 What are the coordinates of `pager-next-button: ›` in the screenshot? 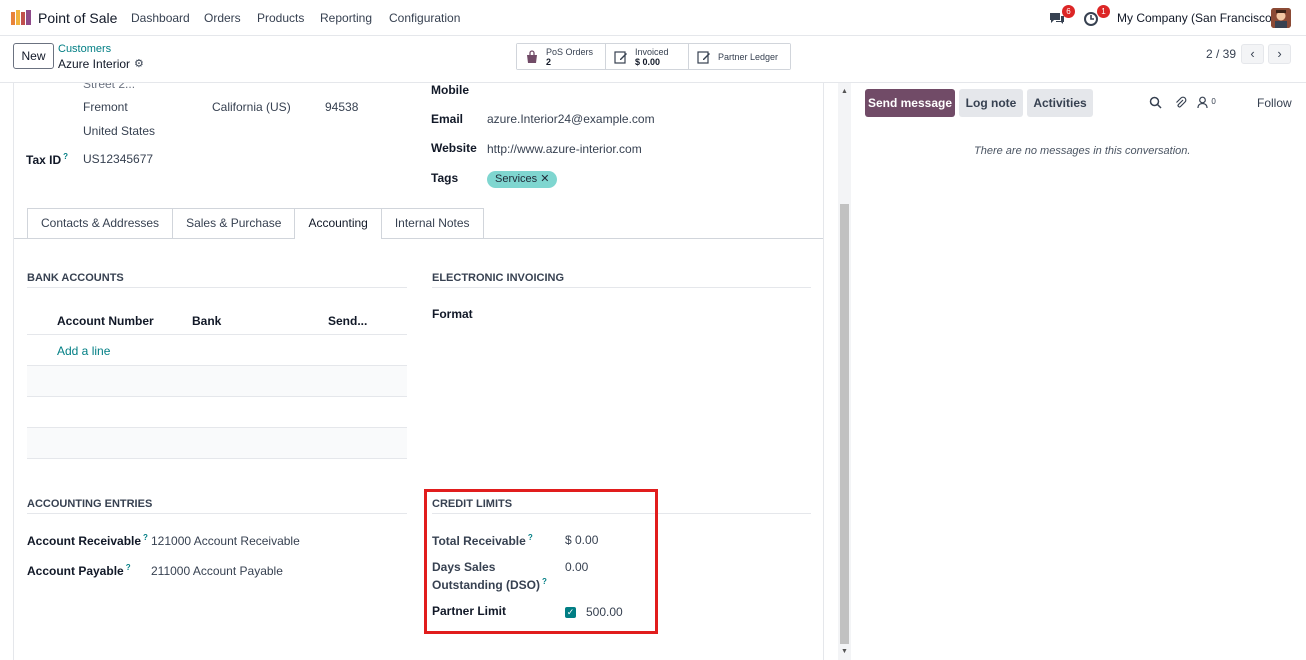 It's located at (1279, 54).